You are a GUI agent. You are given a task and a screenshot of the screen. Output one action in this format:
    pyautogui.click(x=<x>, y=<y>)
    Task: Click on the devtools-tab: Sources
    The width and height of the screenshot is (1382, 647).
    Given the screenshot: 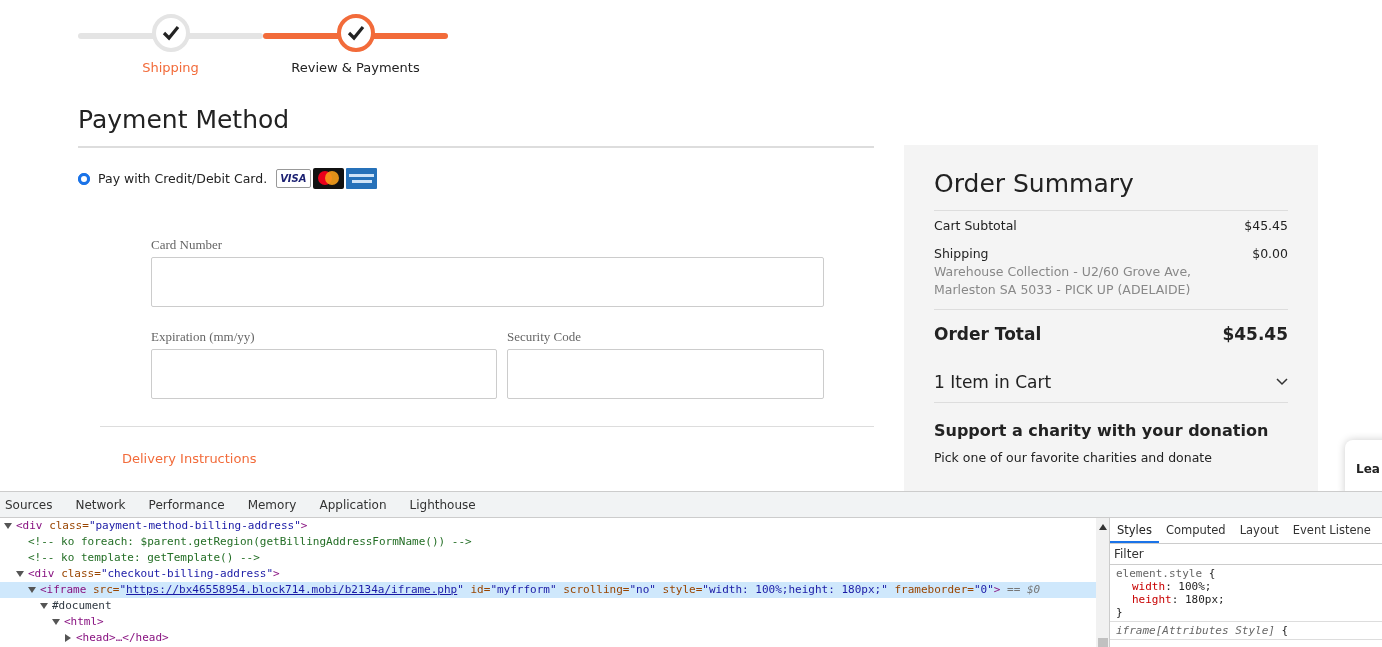 What is the action you would take?
    pyautogui.click(x=29, y=504)
    